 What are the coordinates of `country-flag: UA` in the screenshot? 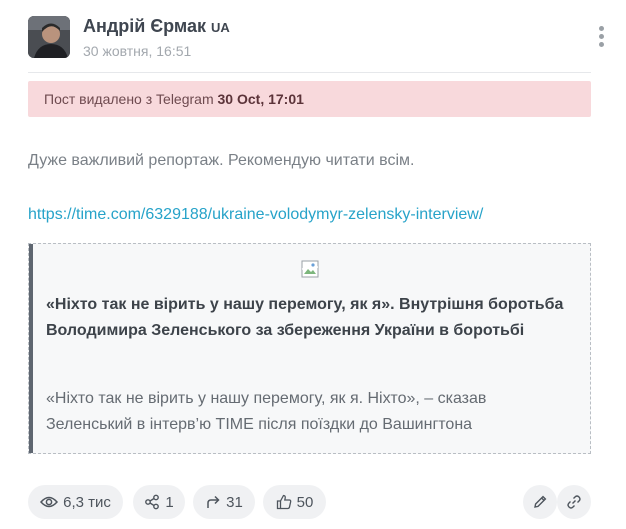 It's located at (220, 27).